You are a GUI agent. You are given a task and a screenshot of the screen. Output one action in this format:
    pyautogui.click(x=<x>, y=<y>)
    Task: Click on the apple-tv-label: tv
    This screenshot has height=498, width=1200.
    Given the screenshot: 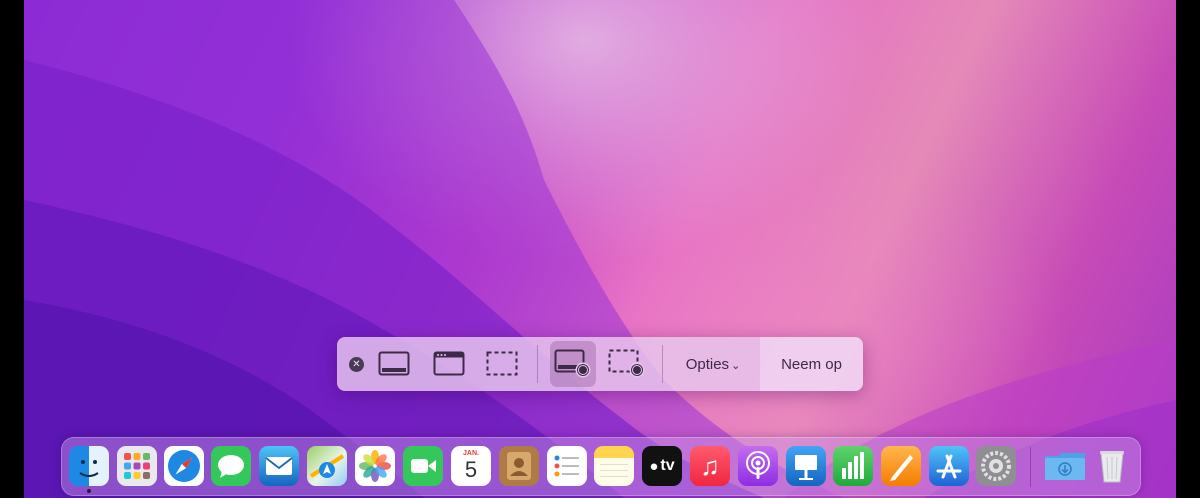 What is the action you would take?
    pyautogui.click(x=667, y=465)
    